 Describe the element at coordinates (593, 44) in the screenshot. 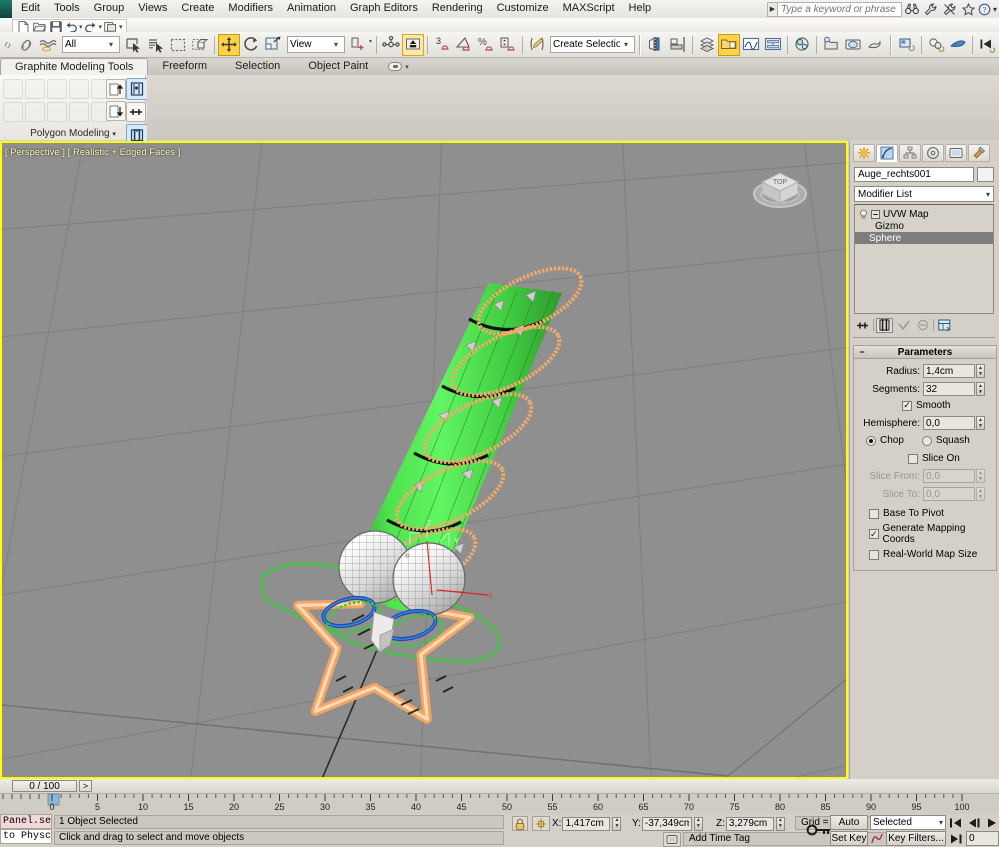

I see `named-selection-sets-combo: Create Selection Se ▾` at that location.